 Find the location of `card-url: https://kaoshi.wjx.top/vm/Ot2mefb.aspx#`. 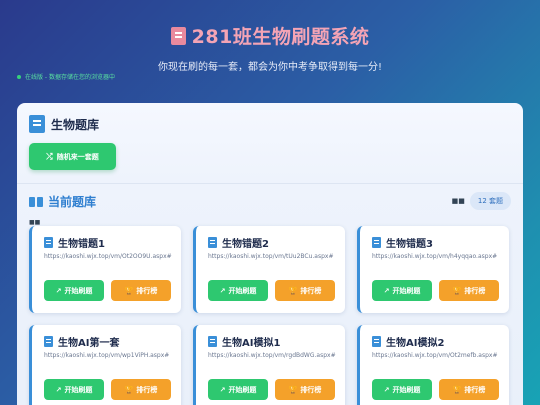

card-url: https://kaoshi.wjx.top/vm/Ot2mefb.aspx# is located at coordinates (435, 355).